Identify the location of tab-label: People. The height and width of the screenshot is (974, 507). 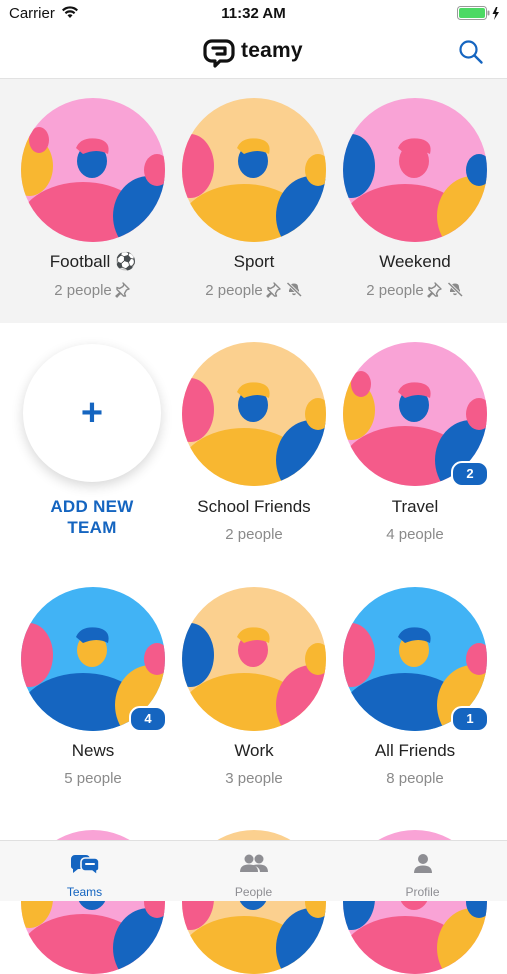
(253, 892).